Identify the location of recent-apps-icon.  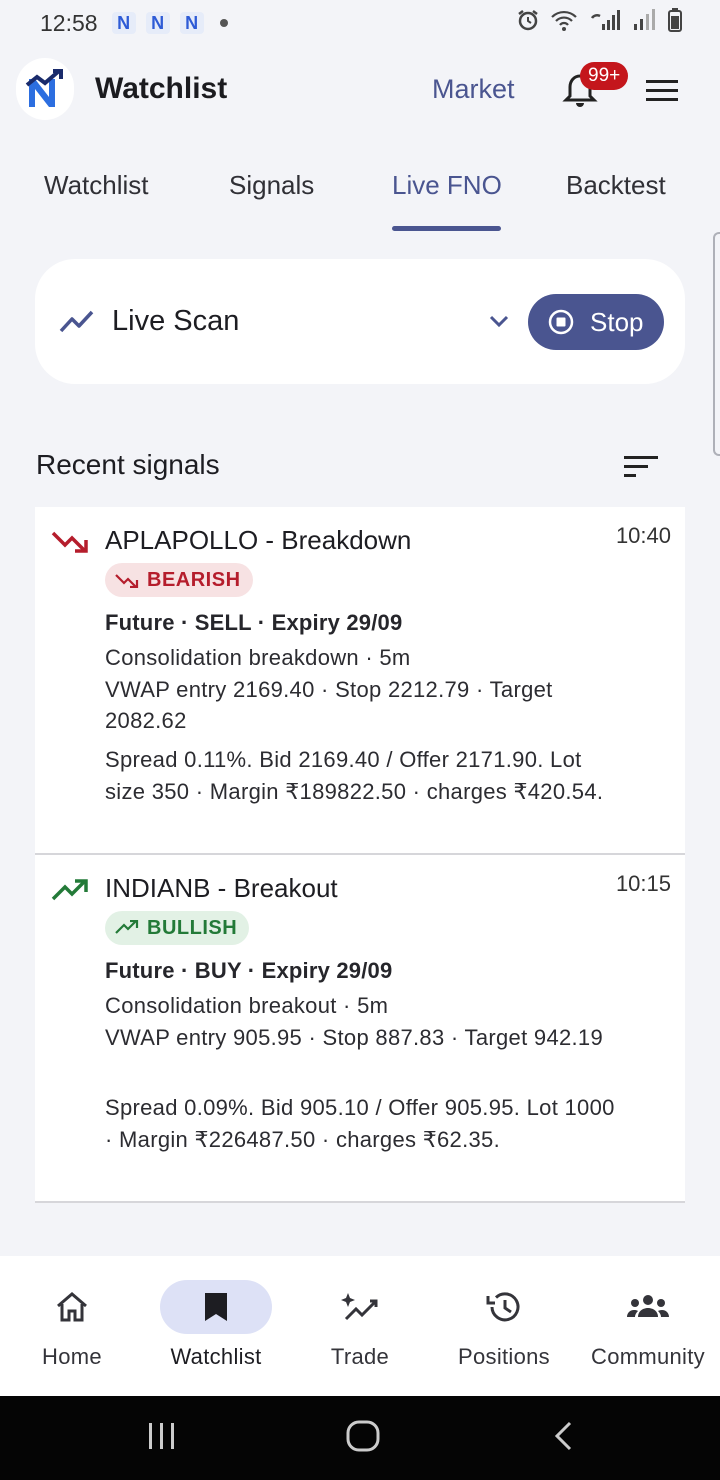
(162, 1436).